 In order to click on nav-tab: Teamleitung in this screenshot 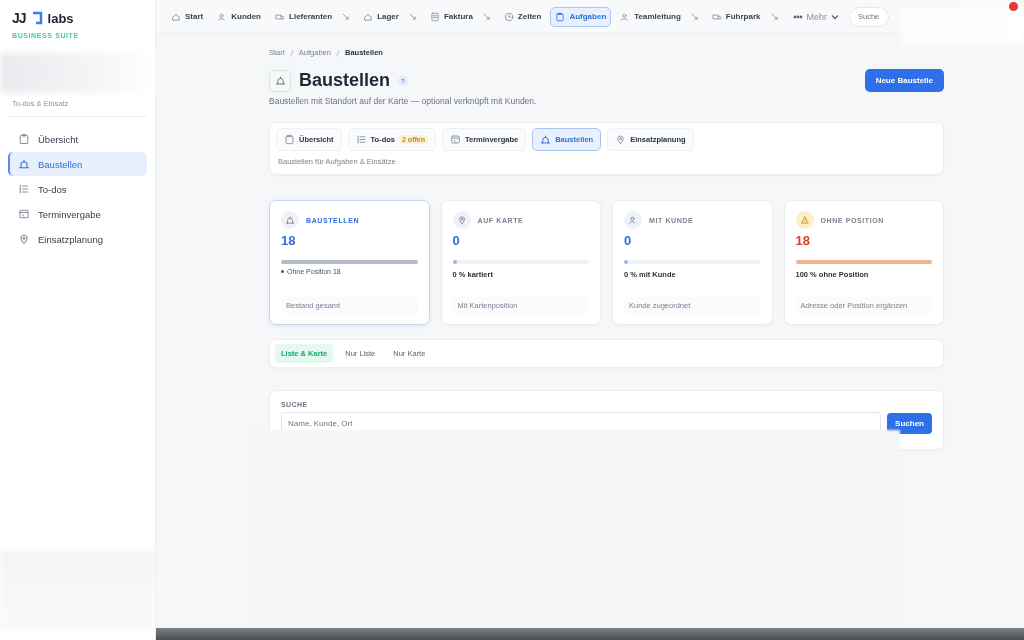, I will do `click(659, 16)`.